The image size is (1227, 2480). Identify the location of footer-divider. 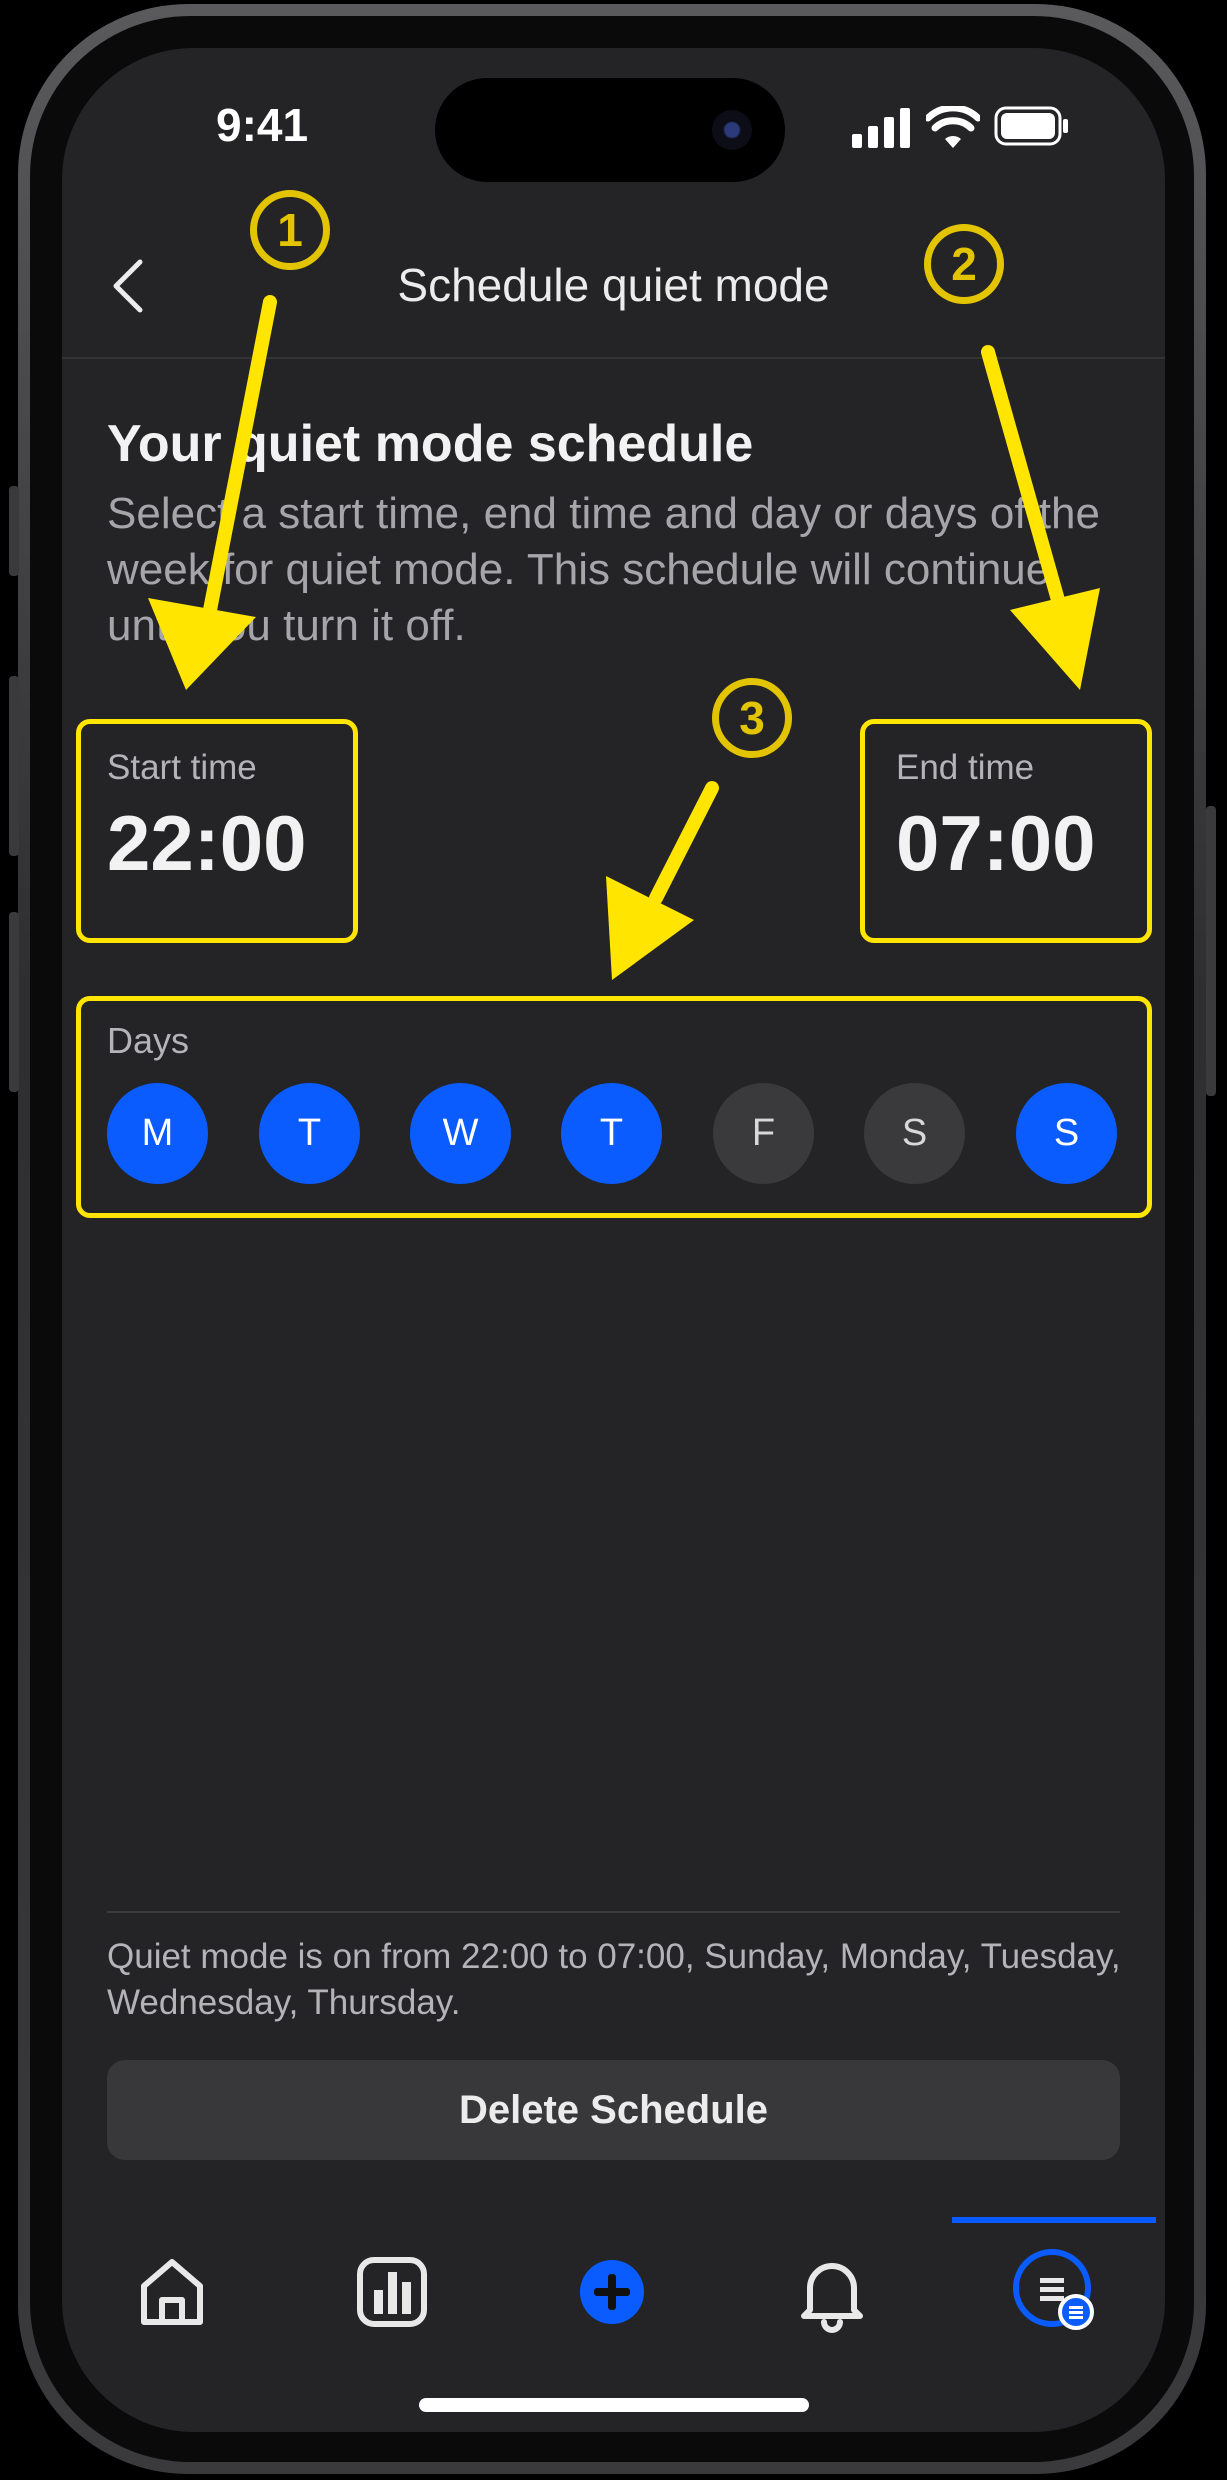
(613, 1912).